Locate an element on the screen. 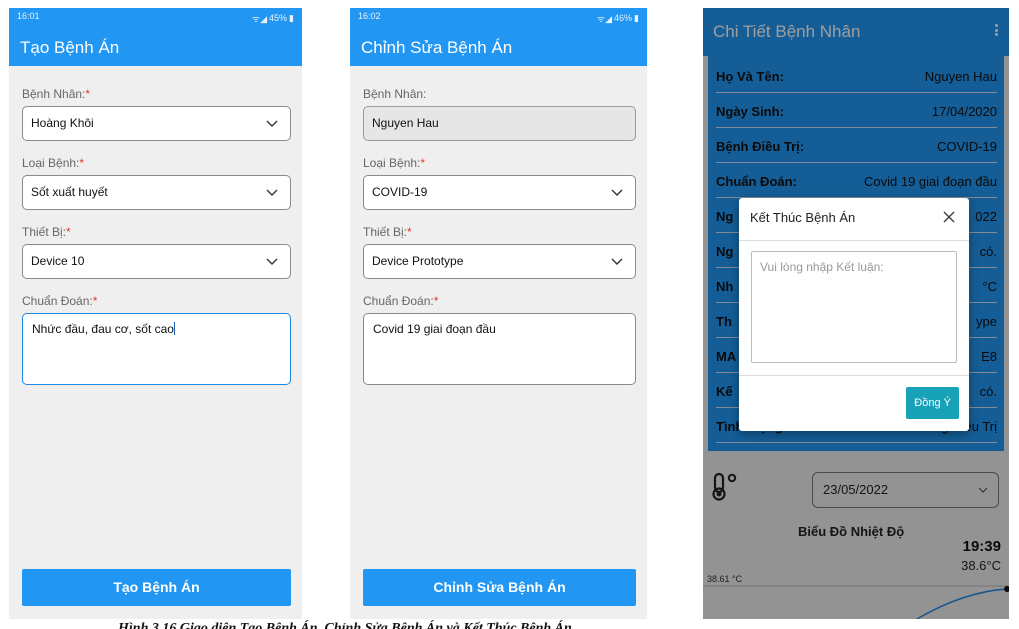 The width and height of the screenshot is (1019, 629). dialog-title: Kết Thúc Bệnh Án is located at coordinates (803, 217).